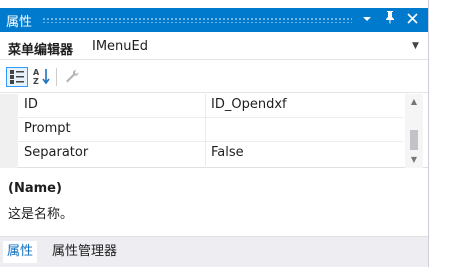  I want to click on chevron-down-icon: ▼, so click(415, 46).